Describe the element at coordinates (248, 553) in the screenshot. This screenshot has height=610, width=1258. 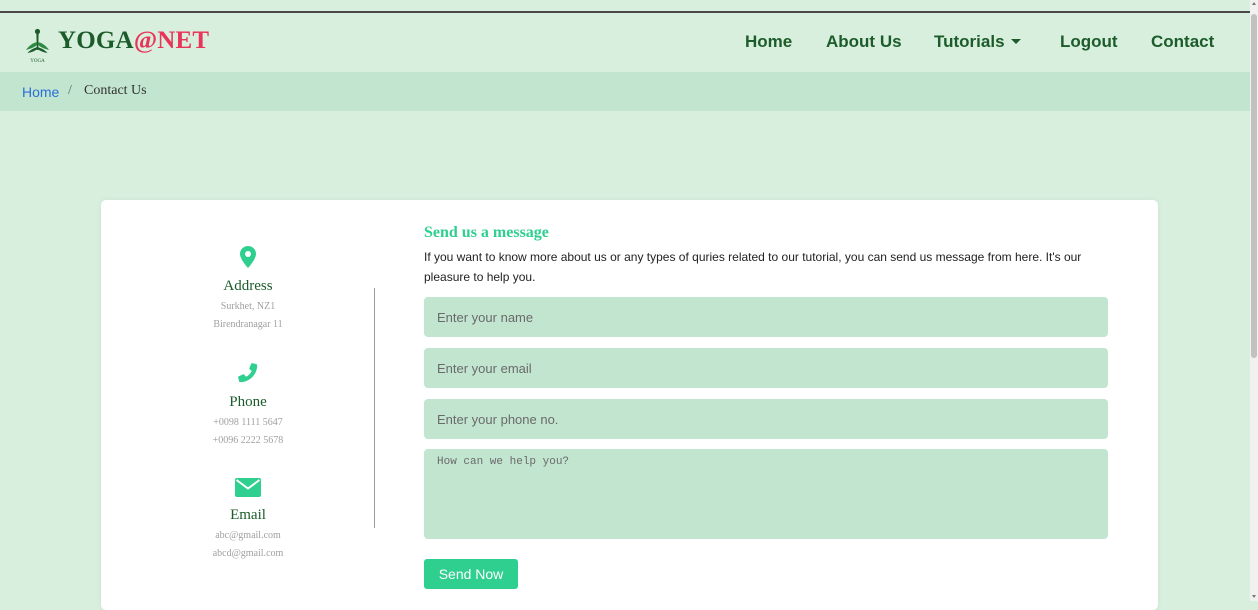
I see `email-line-2: abcd@gmail.com` at that location.